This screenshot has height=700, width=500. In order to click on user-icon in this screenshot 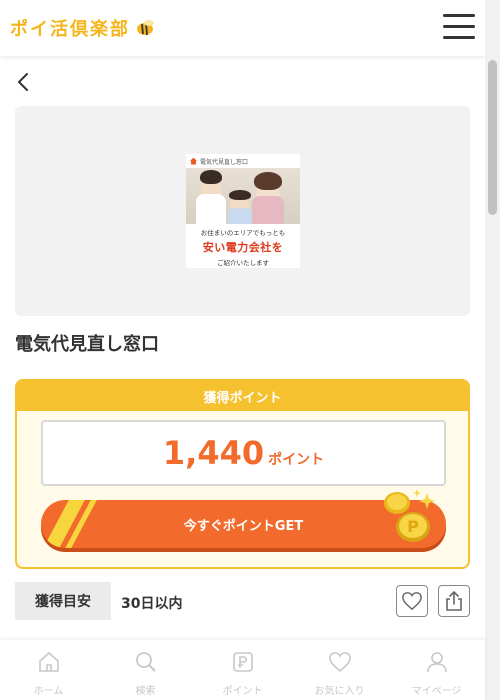, I will do `click(436, 662)`.